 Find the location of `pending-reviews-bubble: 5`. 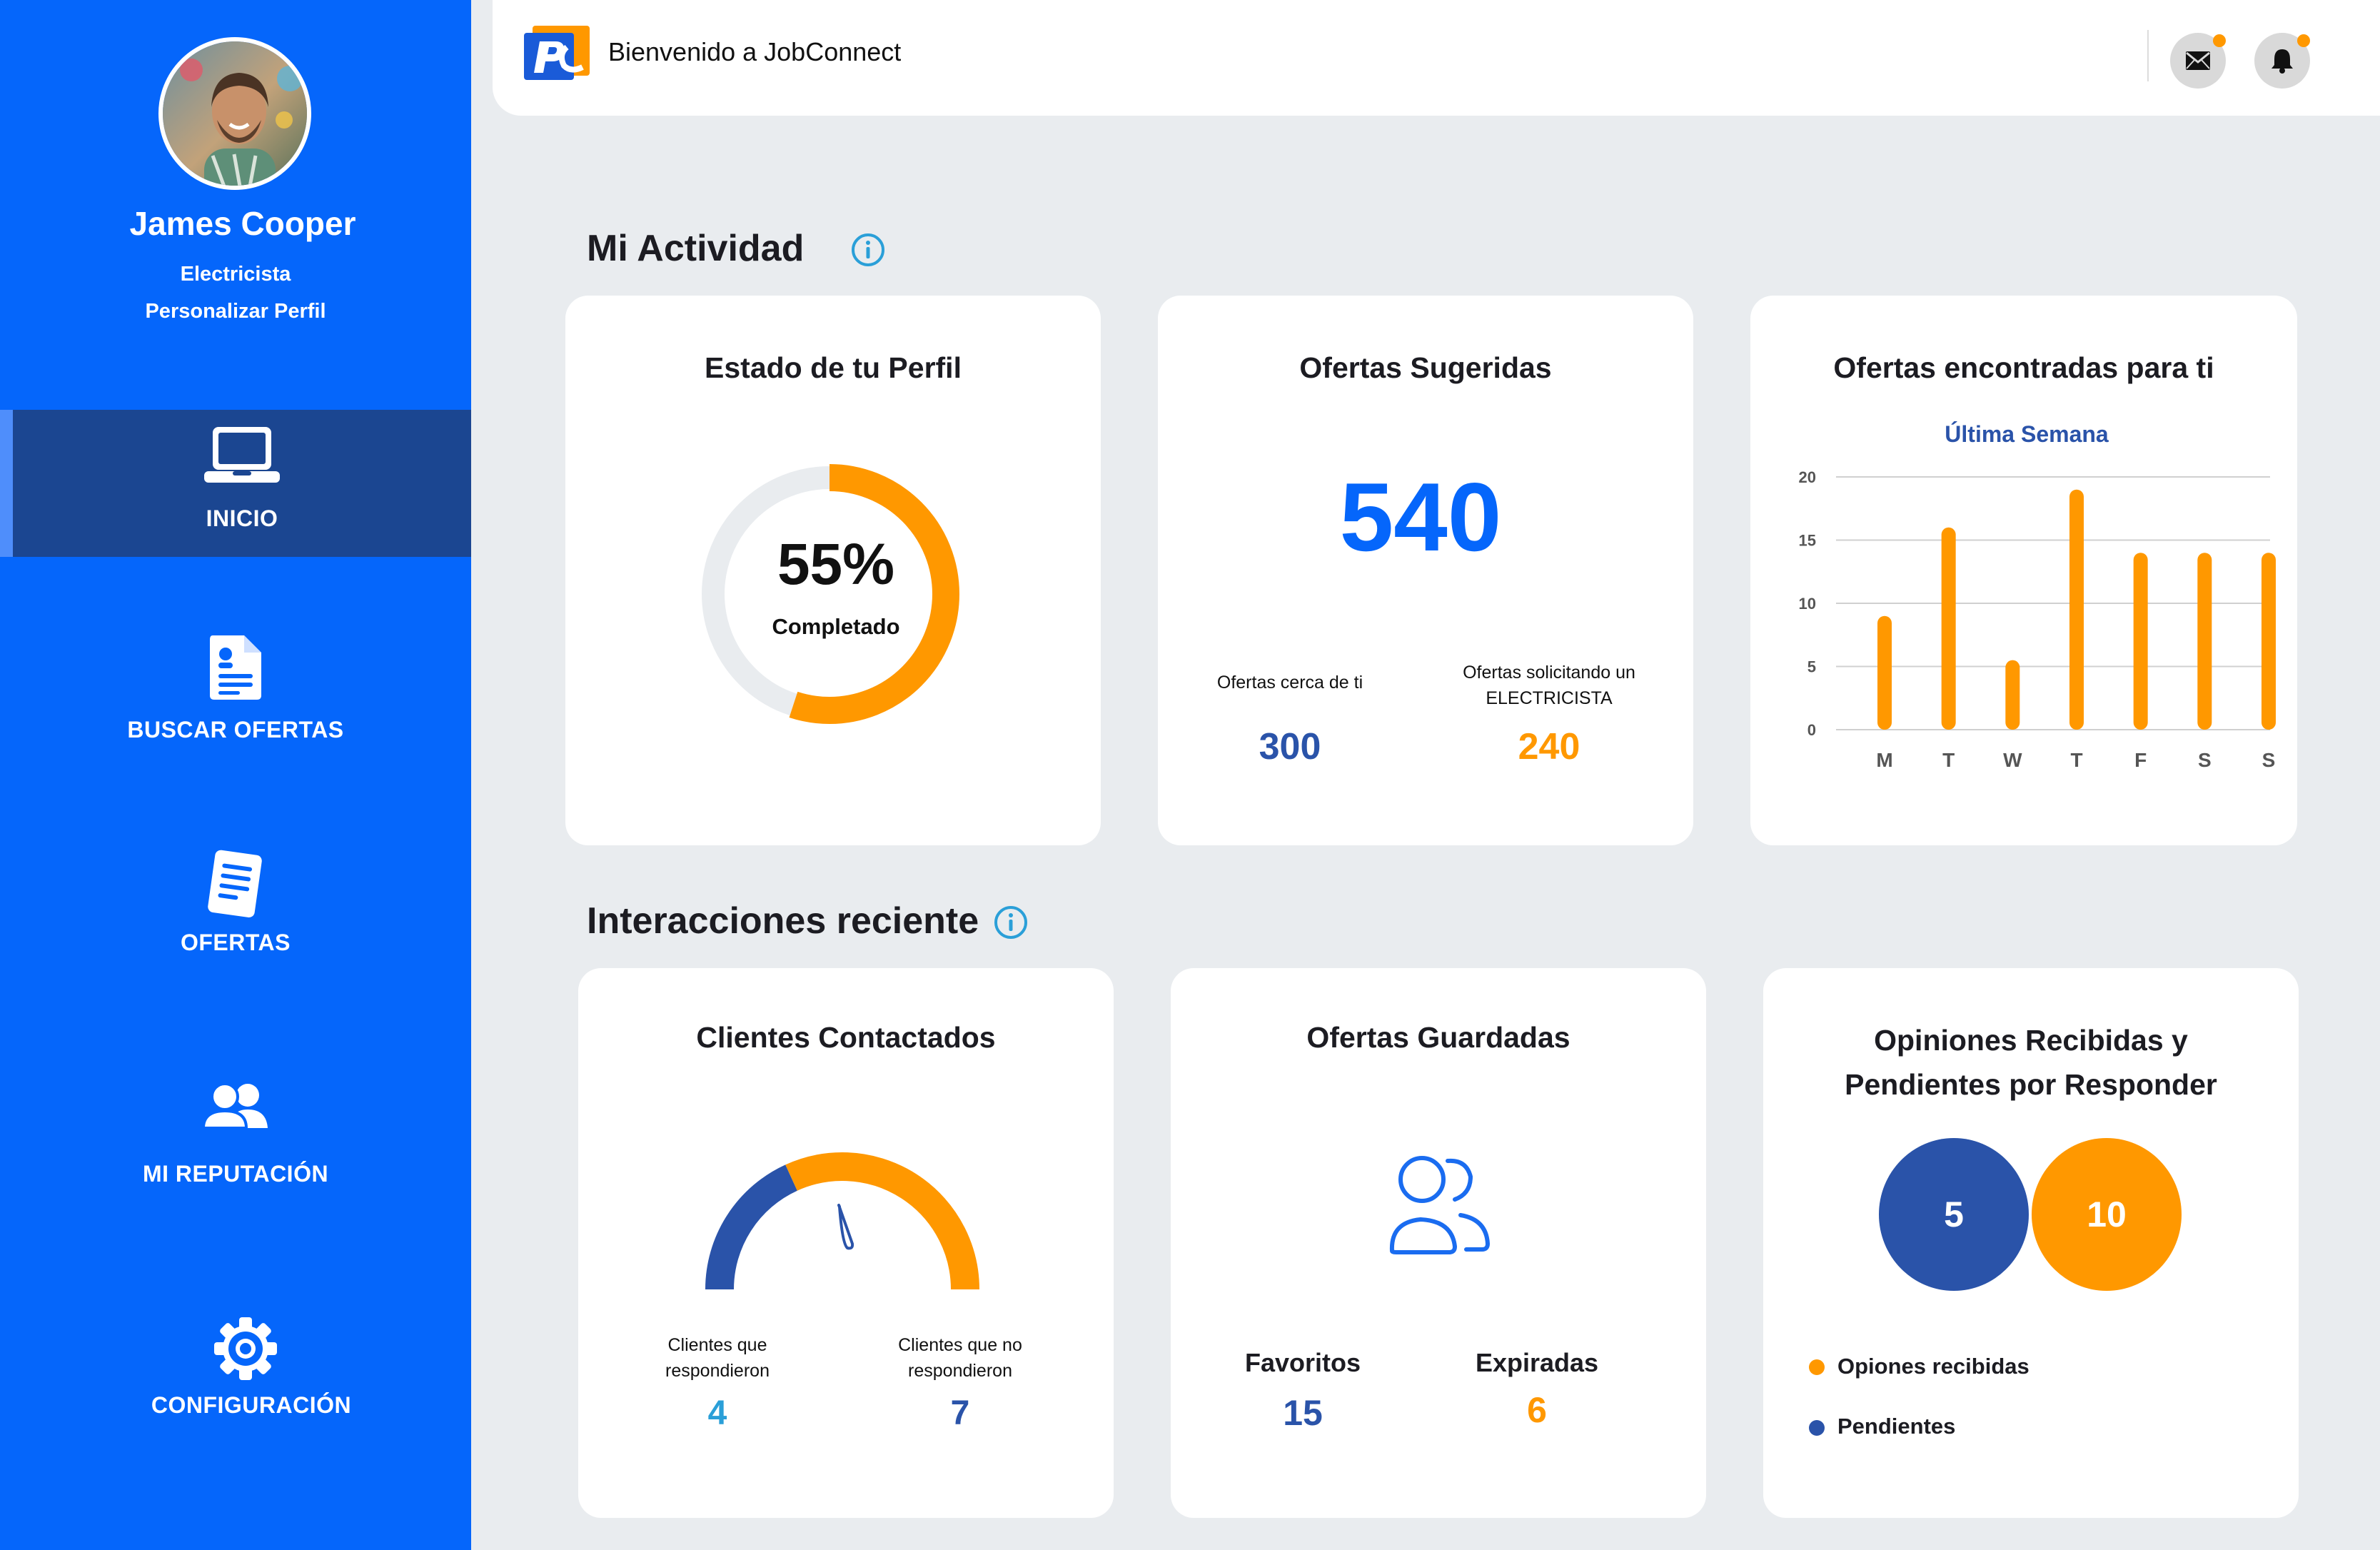

pending-reviews-bubble: 5 is located at coordinates (1954, 1214).